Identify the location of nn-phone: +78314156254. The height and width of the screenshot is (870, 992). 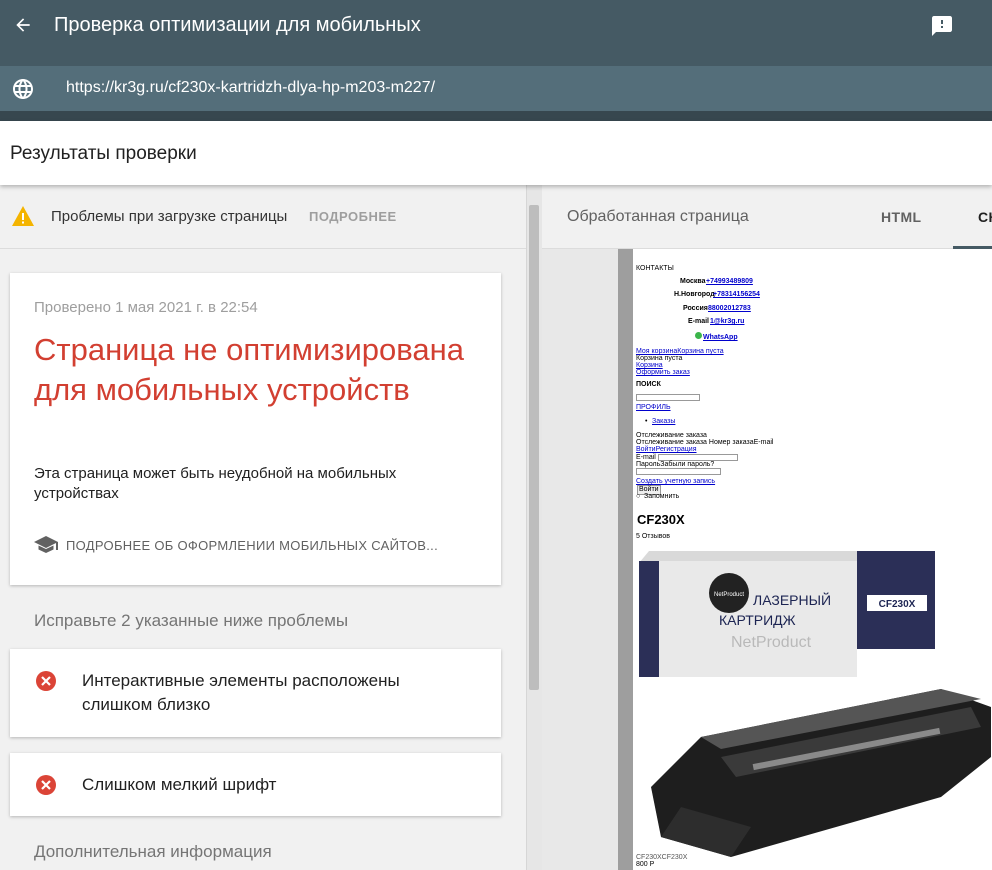
(736, 294).